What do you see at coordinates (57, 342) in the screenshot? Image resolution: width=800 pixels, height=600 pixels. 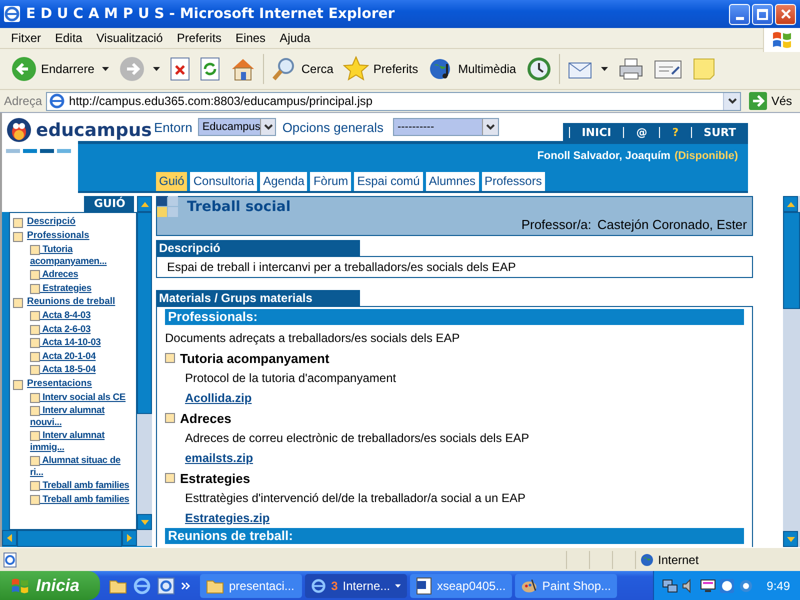 I see `sidebar-link: Acta 14-10-03` at bounding box center [57, 342].